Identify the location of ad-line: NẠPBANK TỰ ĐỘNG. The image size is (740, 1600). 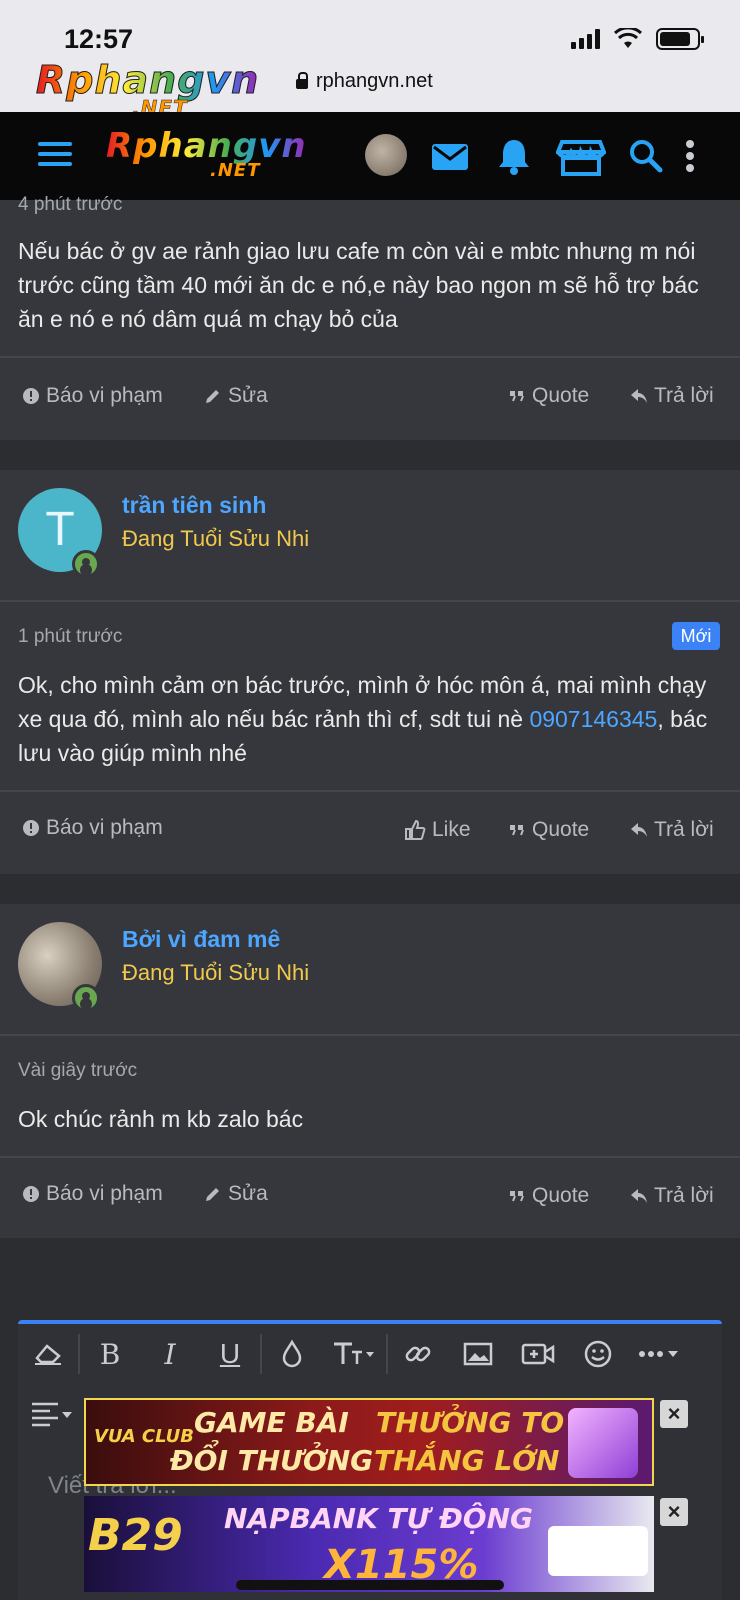
(378, 1518).